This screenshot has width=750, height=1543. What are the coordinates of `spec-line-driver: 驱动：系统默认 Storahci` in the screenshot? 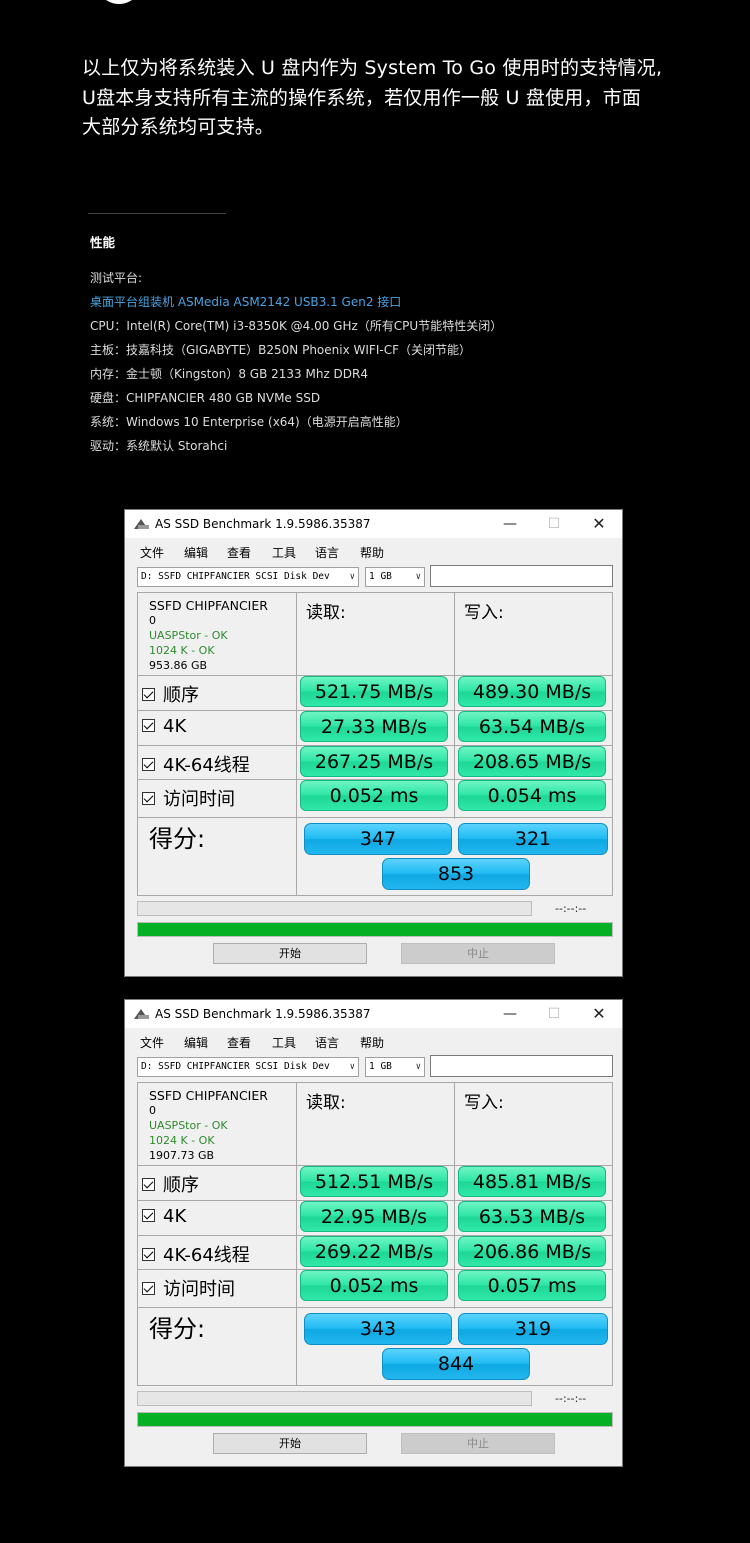 It's located at (159, 446).